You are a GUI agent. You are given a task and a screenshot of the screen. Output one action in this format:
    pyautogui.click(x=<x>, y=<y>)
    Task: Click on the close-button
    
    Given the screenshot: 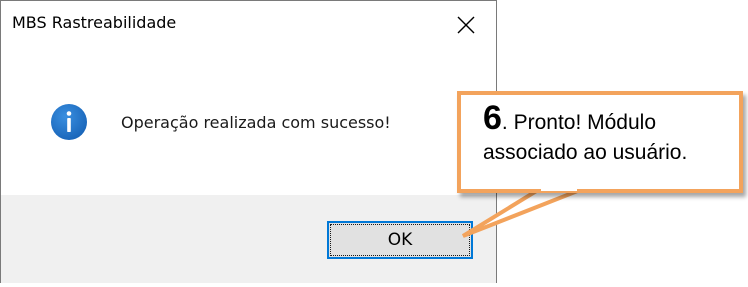 What is the action you would take?
    pyautogui.click(x=466, y=25)
    